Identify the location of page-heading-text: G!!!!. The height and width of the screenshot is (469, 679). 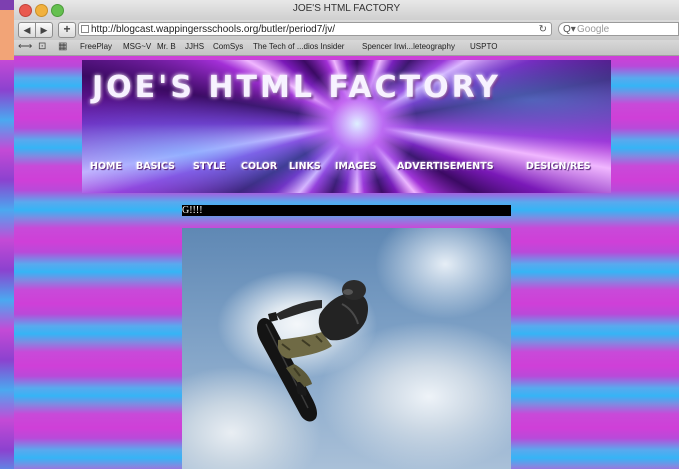
(192, 210).